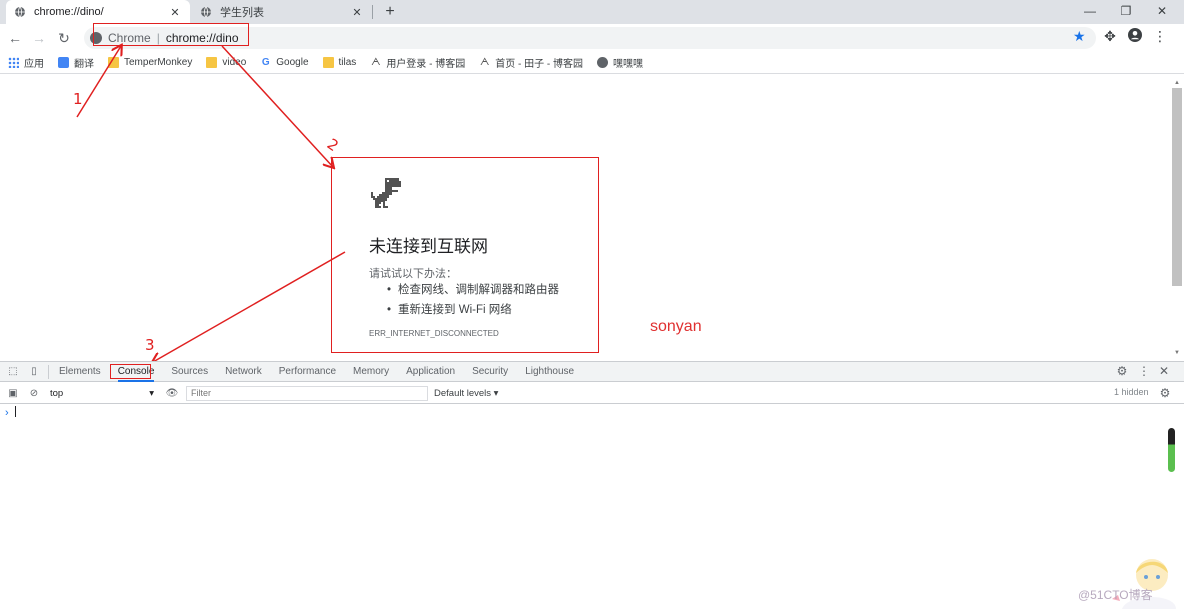 This screenshot has height=609, width=1184. Describe the element at coordinates (15, 411) in the screenshot. I see `text-caret` at that location.